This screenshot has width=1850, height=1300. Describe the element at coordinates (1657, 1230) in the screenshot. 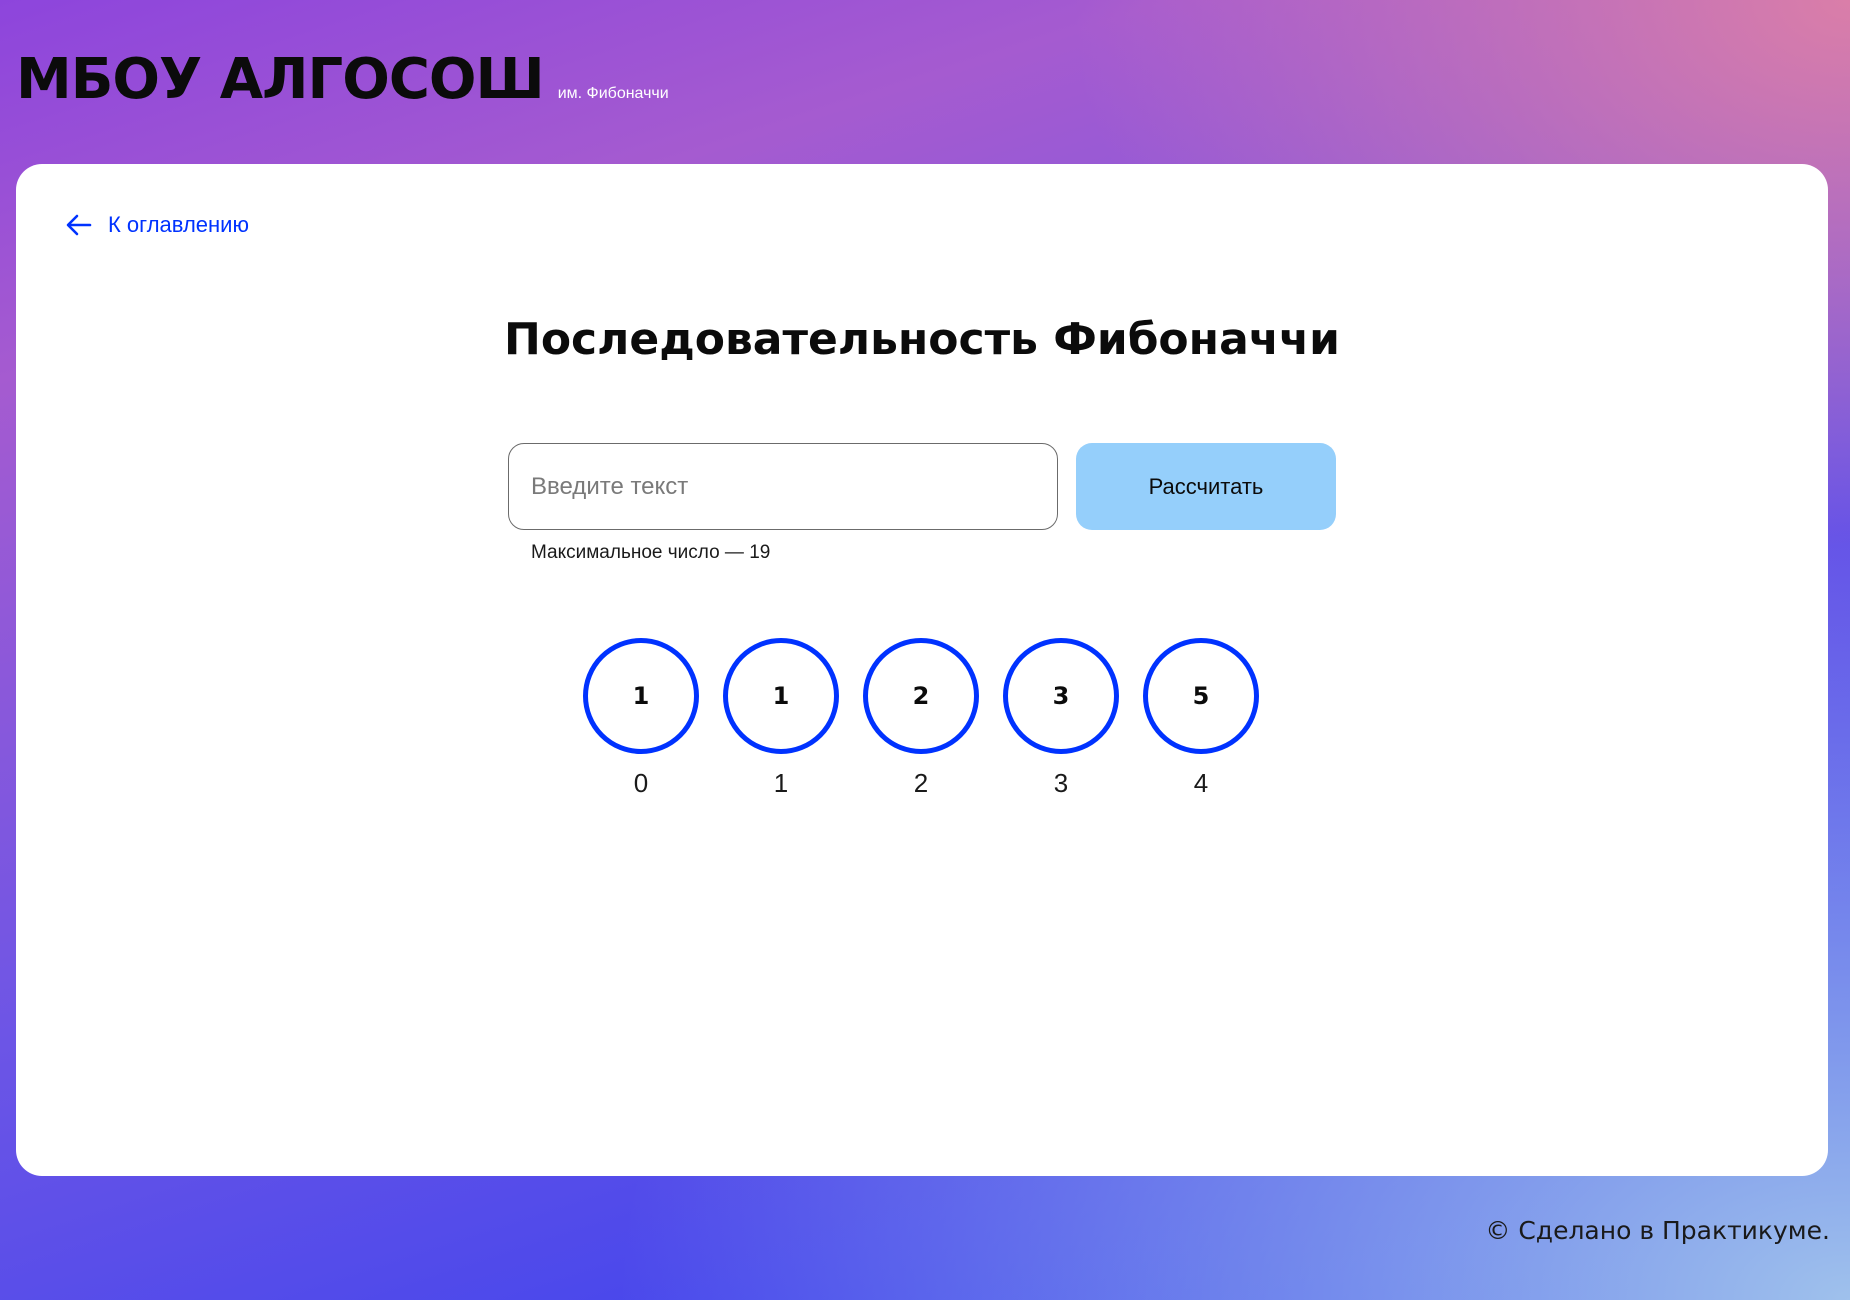

I see `footer-credit: © Сделано в Практикуме.` at that location.